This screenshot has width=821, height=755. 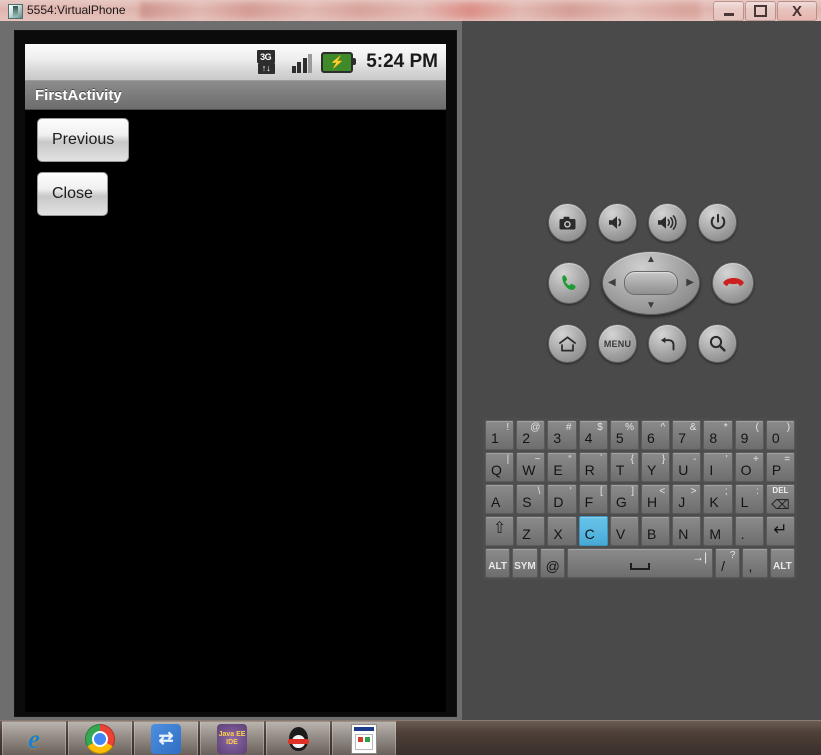 I want to click on key-v: V, so click(x=624, y=531).